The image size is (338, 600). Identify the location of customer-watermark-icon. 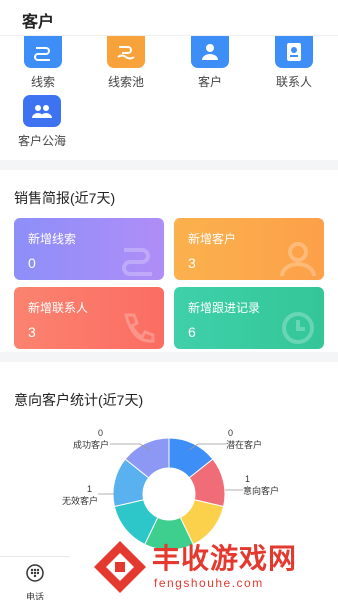
(298, 259).